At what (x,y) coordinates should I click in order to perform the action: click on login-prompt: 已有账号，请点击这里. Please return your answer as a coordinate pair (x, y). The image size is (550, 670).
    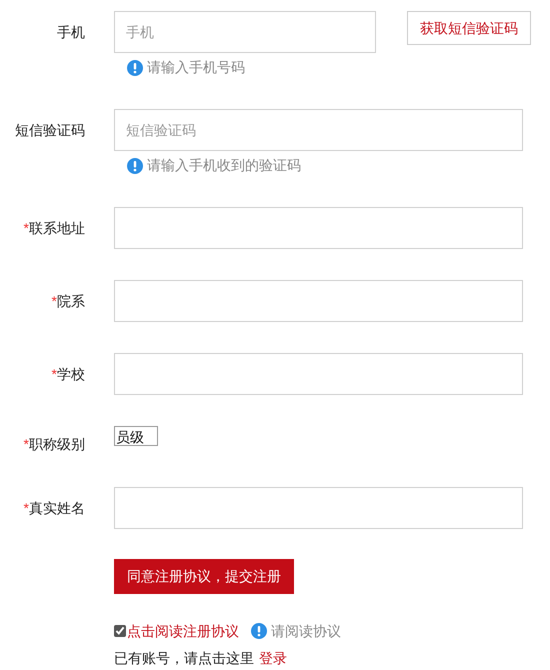
    Looking at the image, I should click on (184, 658).